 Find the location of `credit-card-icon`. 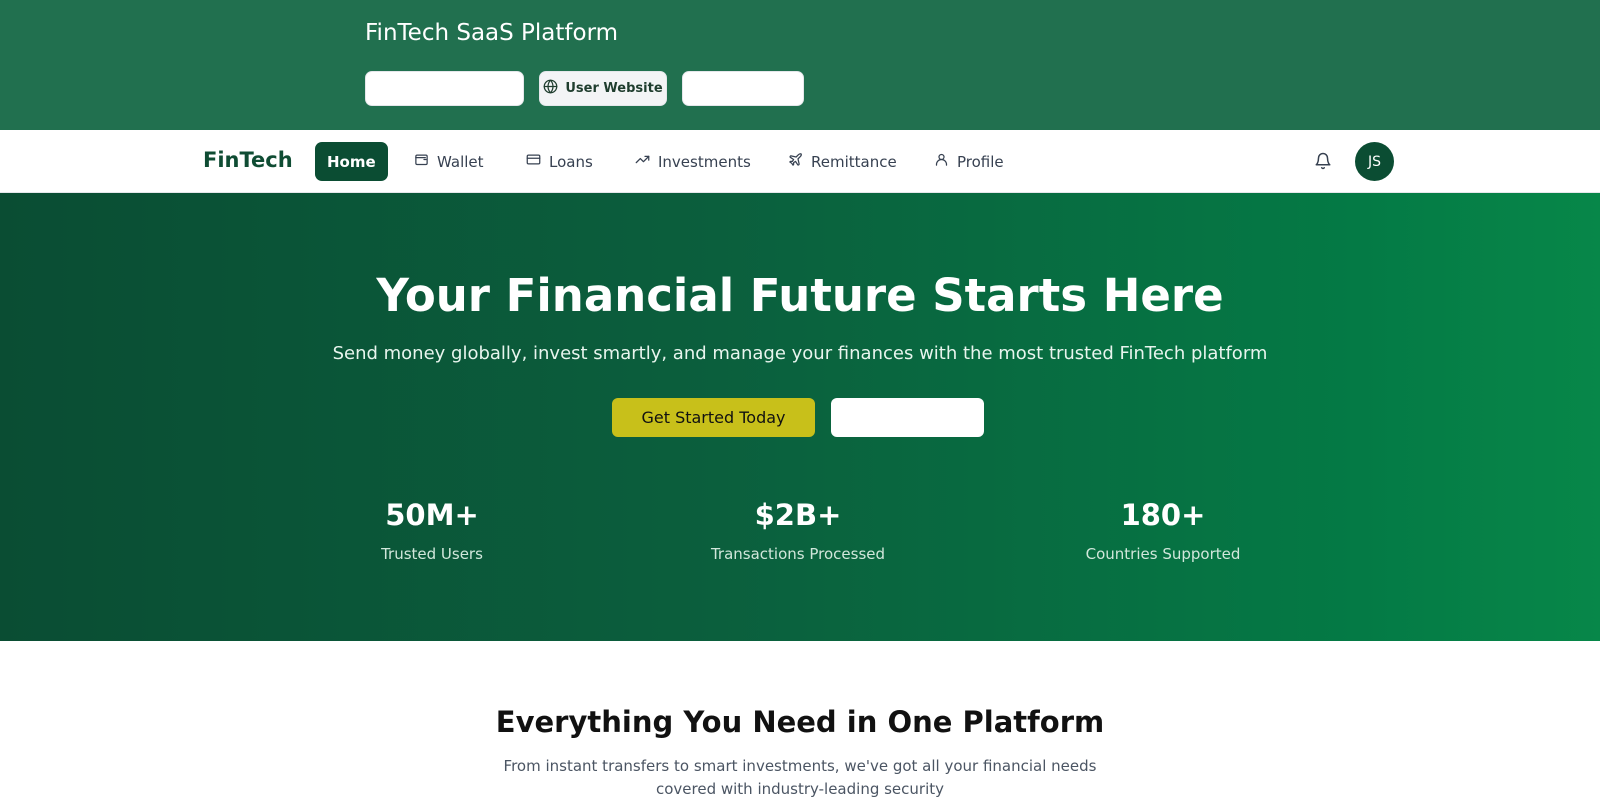

credit-card-icon is located at coordinates (533, 161).